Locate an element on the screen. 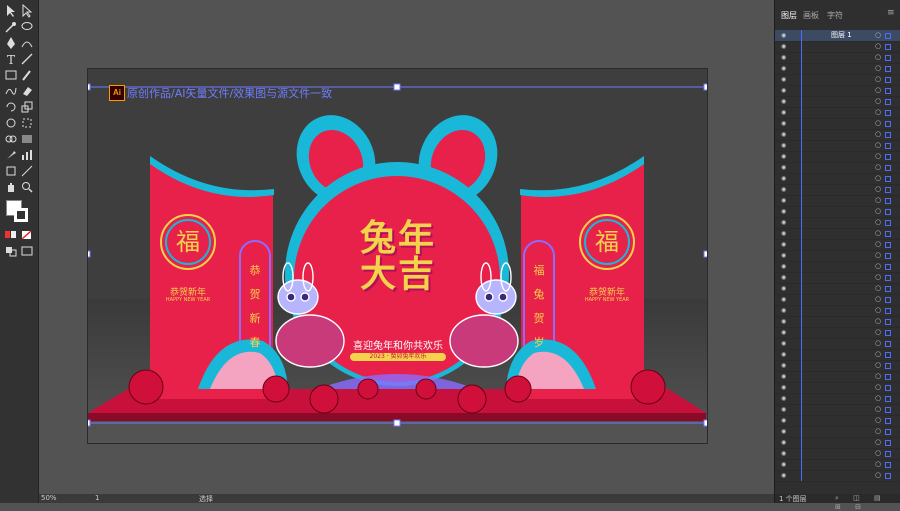 The image size is (900, 511). zoom-tool-icon is located at coordinates (27, 187).